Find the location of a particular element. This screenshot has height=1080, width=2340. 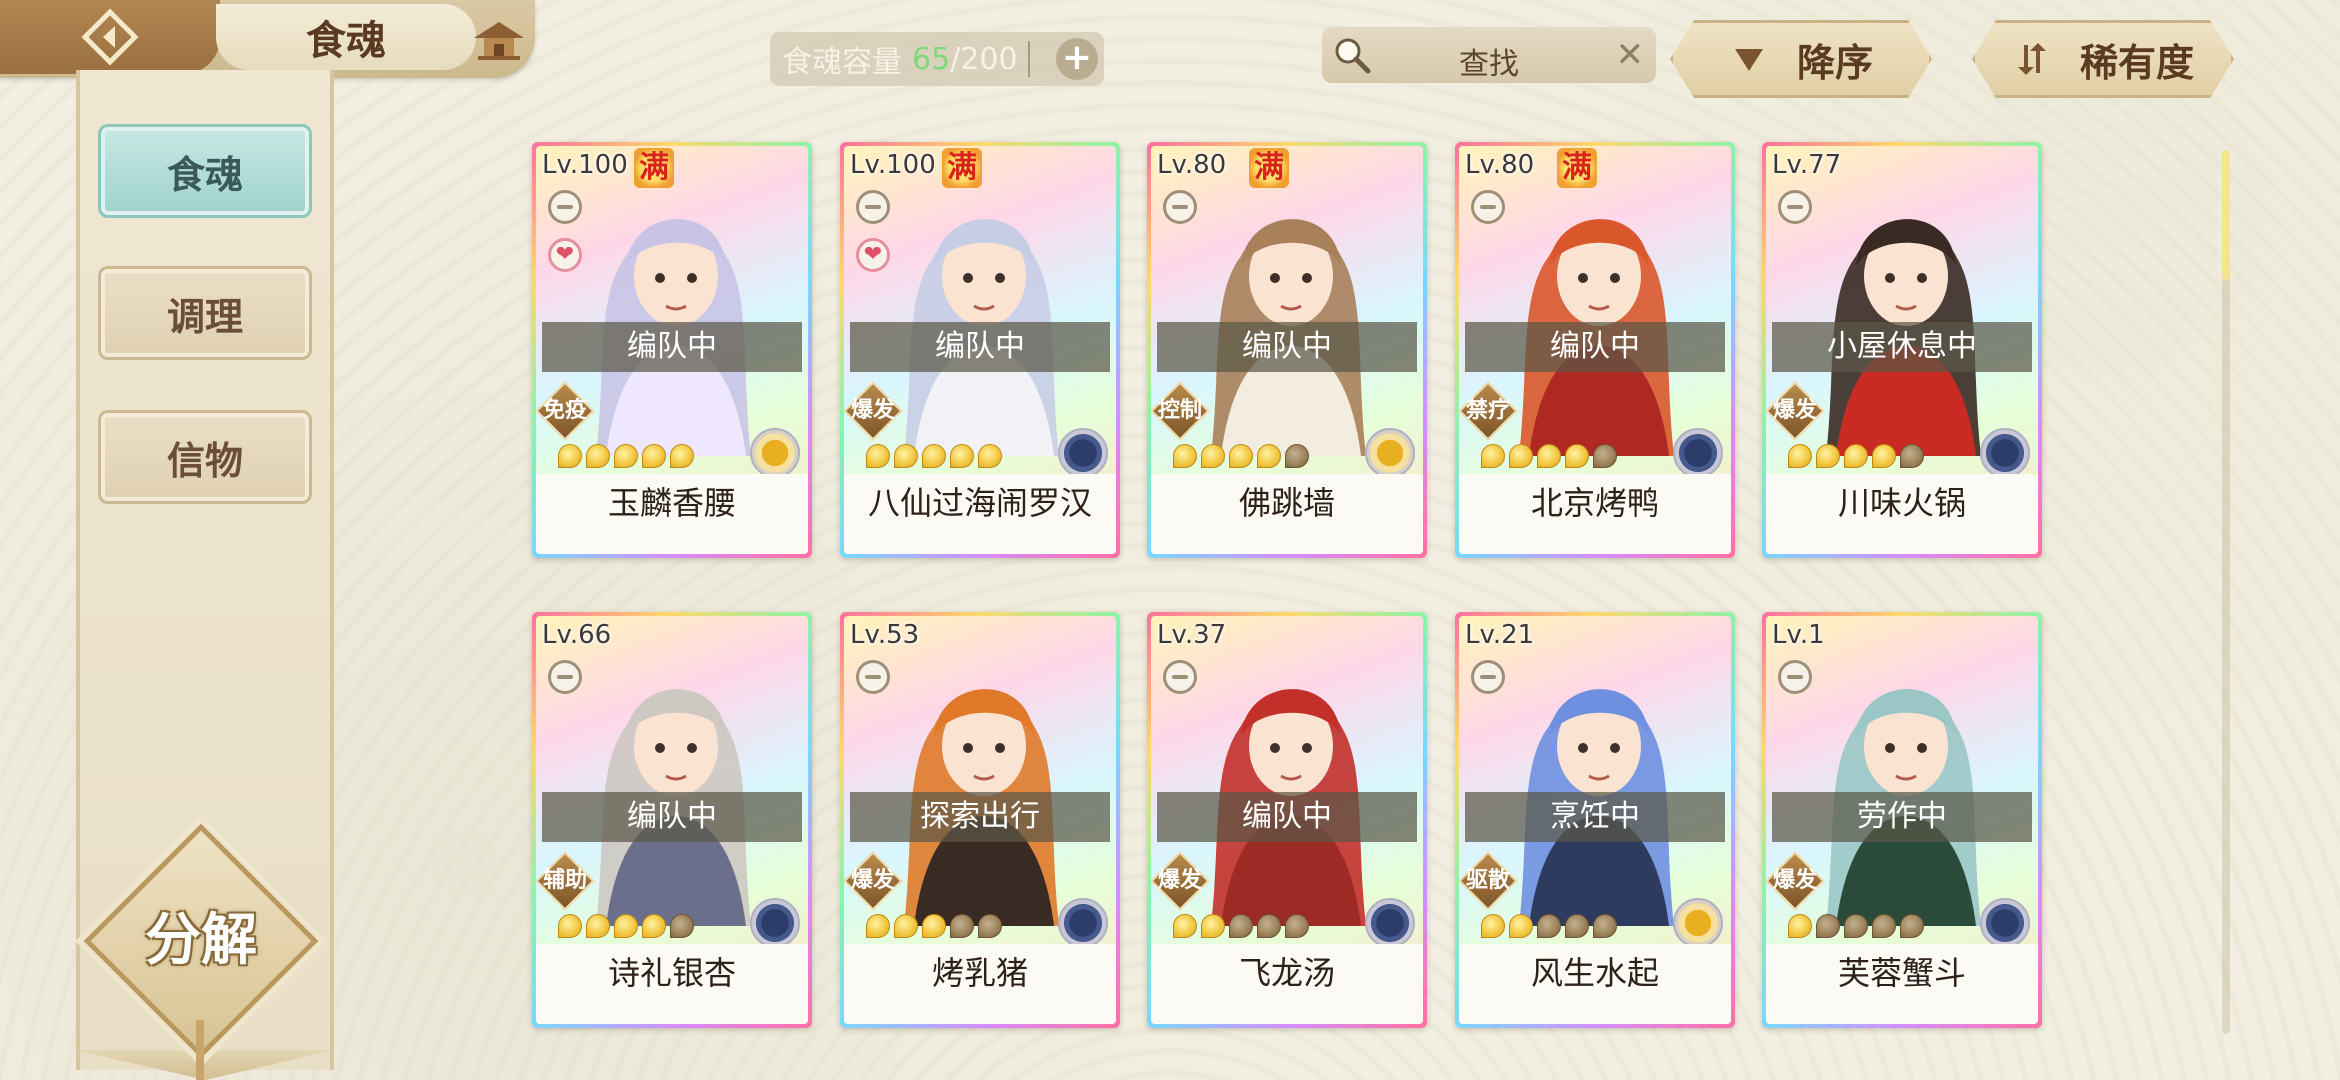

swap-arrows-icon is located at coordinates (2032, 59).